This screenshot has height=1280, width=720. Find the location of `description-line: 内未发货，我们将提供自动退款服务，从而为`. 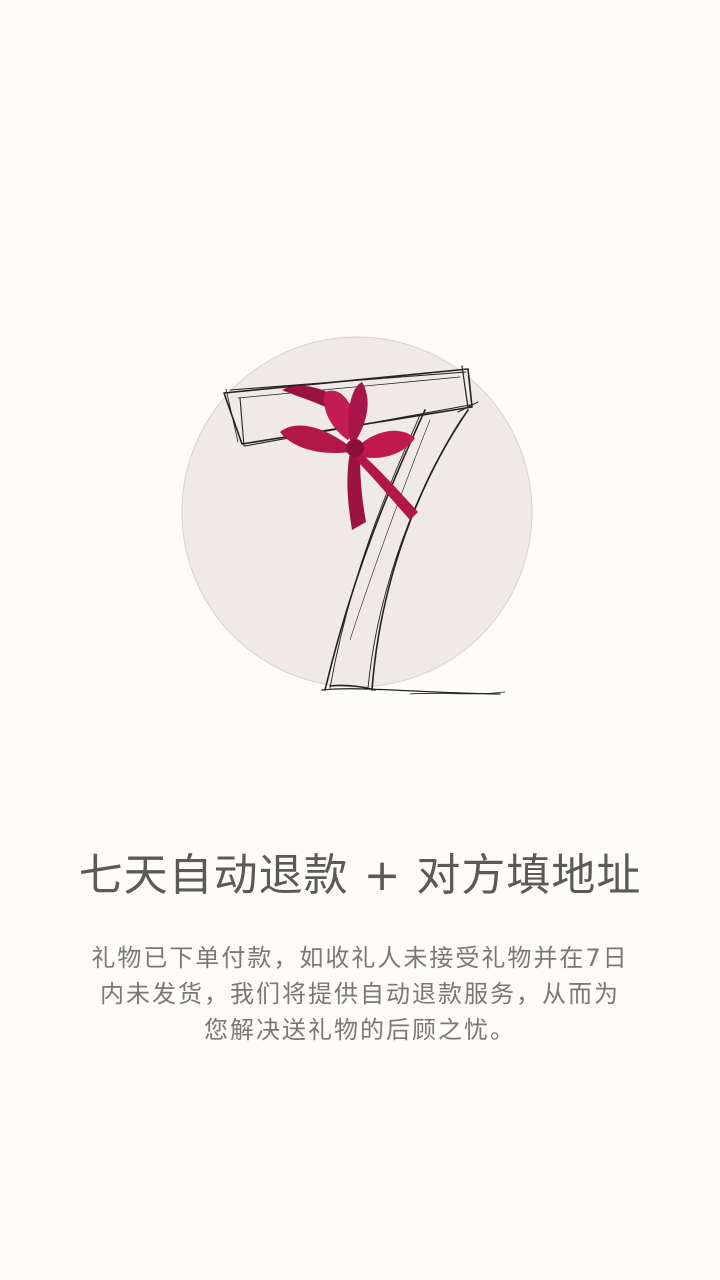

description-line: 内未发货，我们将提供自动退款服务，从而为 is located at coordinates (360, 994).